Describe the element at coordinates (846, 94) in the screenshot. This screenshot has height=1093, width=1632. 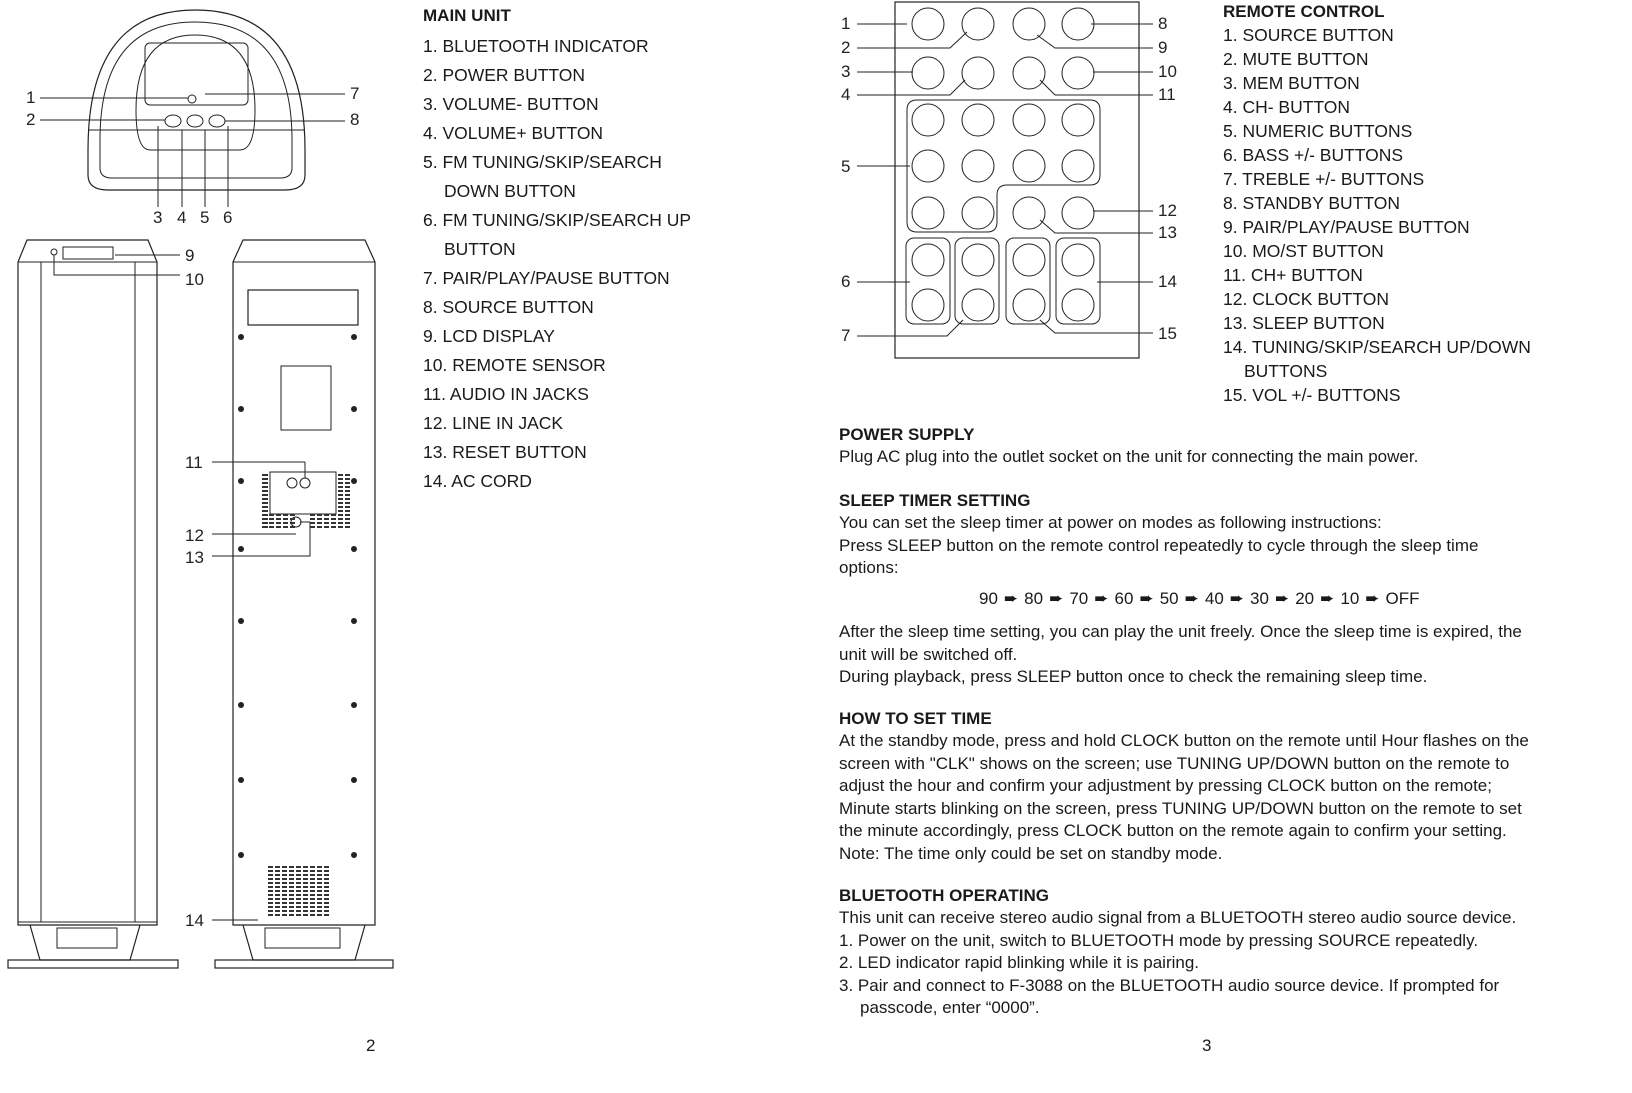
I see `remote-label-4: 4` at that location.